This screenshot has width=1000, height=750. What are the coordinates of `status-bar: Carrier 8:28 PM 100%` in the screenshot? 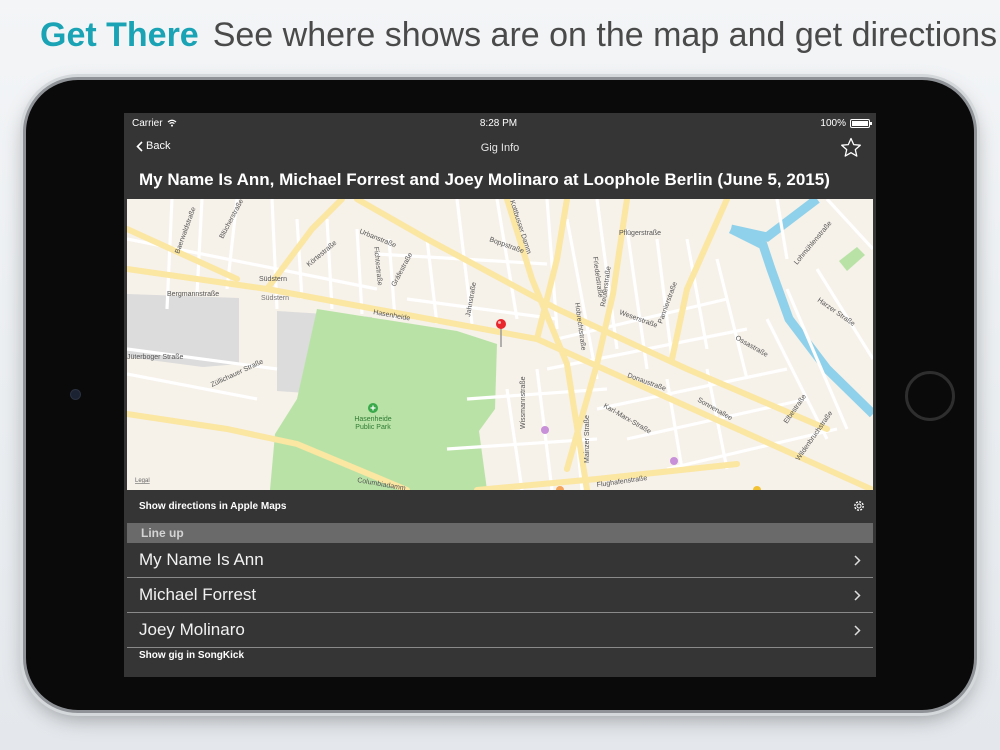 It's located at (500, 123).